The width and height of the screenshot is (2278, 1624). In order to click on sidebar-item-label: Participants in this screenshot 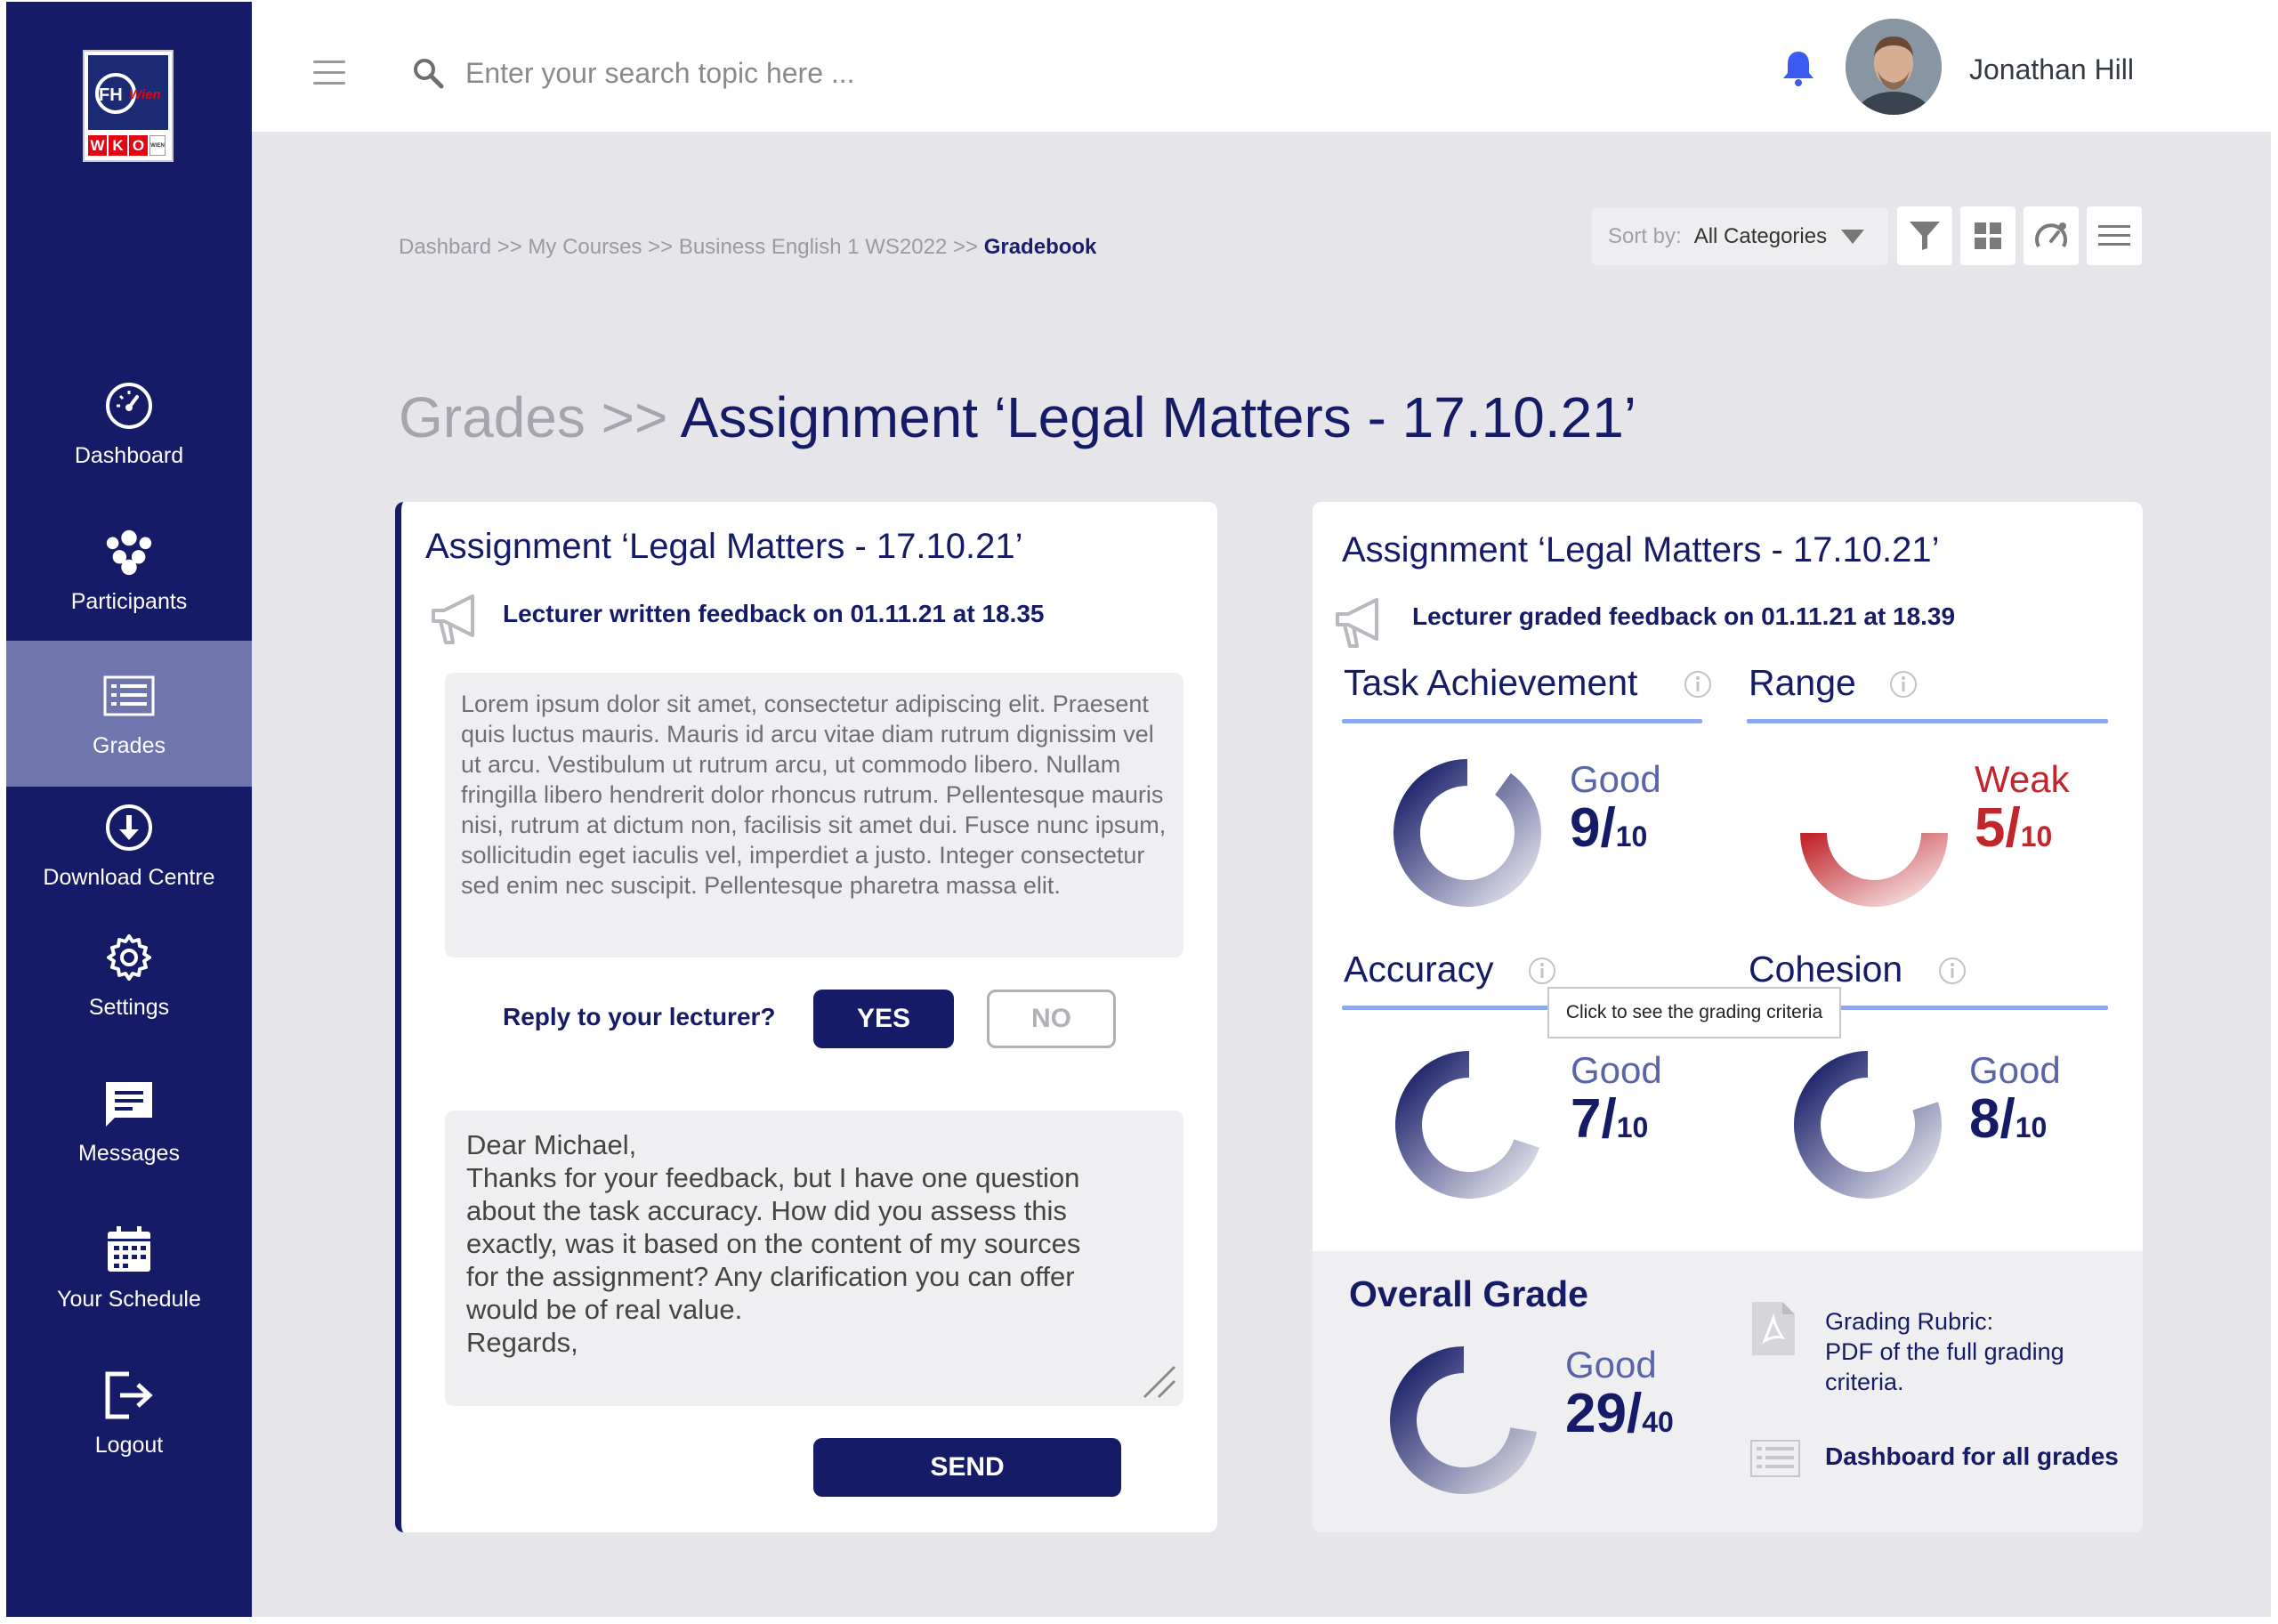, I will do `click(129, 601)`.